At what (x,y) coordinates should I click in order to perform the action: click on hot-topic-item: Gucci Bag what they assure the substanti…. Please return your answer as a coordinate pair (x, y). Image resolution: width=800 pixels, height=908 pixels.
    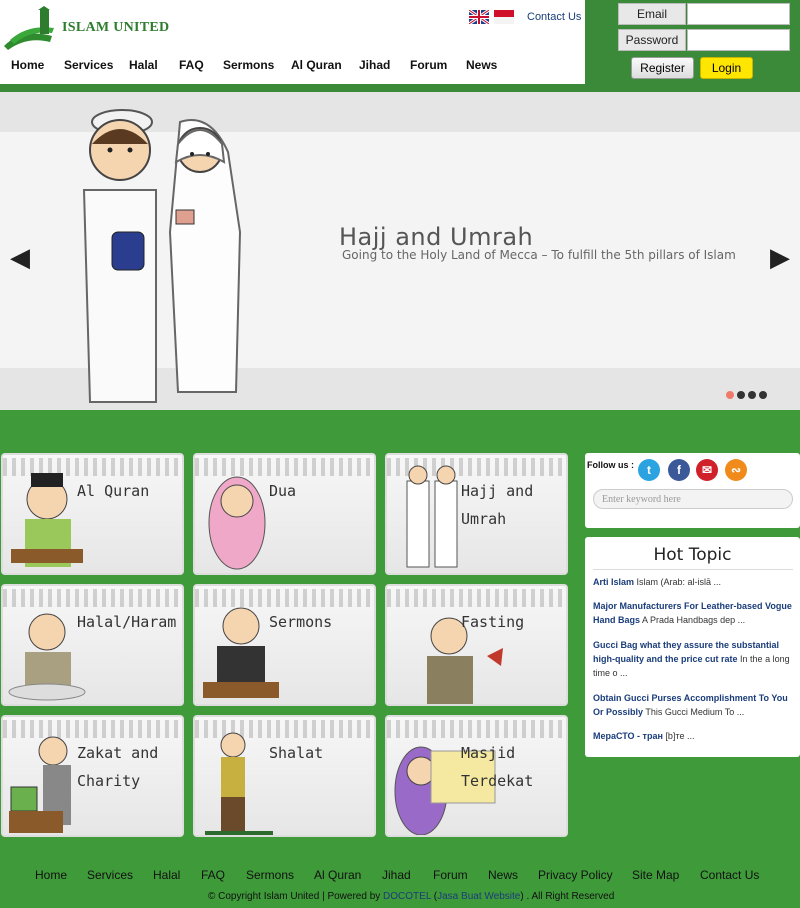
    Looking at the image, I should click on (693, 659).